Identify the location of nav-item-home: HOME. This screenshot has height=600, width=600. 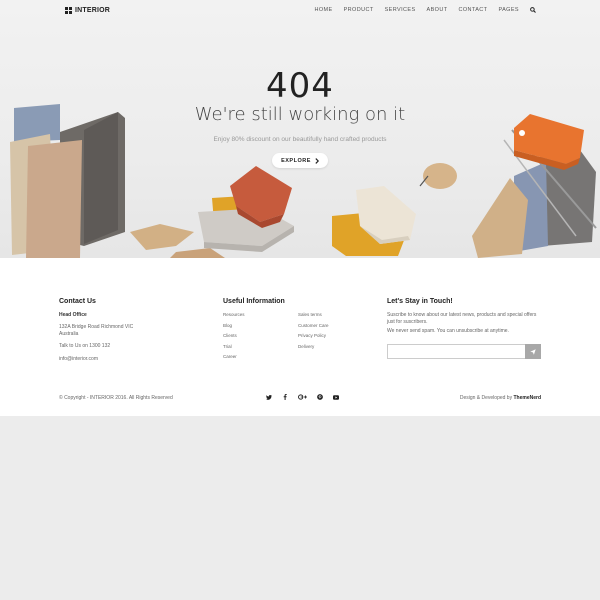
(323, 10).